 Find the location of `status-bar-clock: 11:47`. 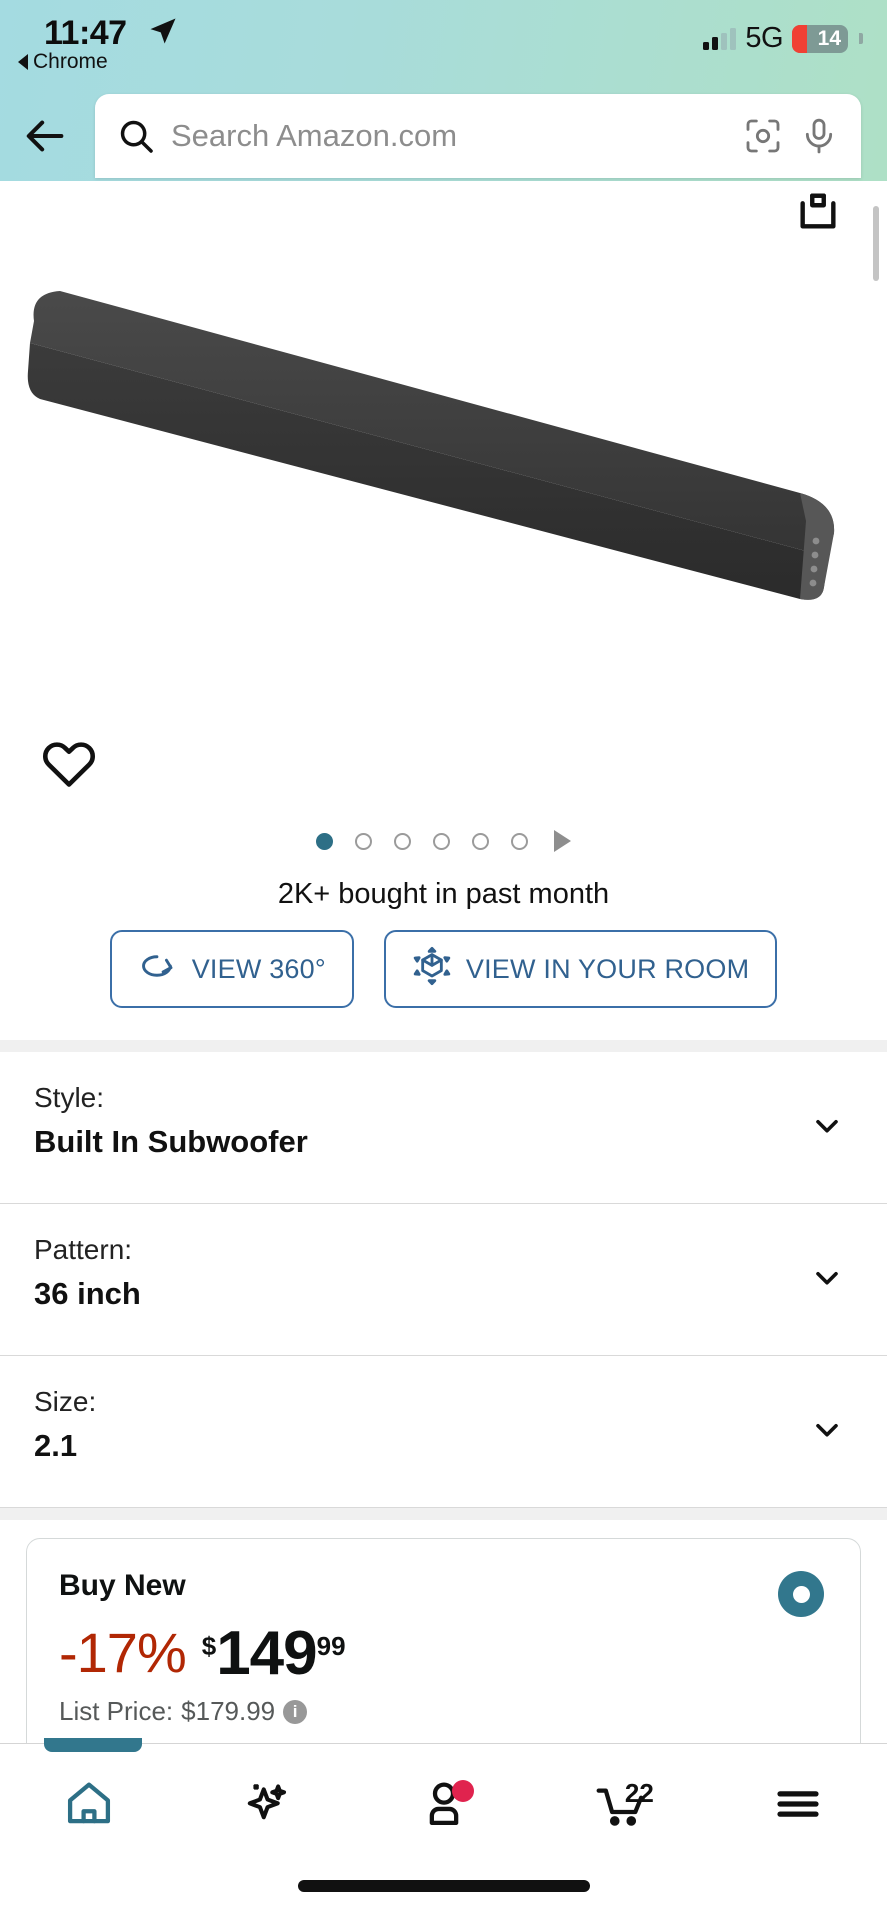

status-bar-clock: 11:47 is located at coordinates (85, 33).